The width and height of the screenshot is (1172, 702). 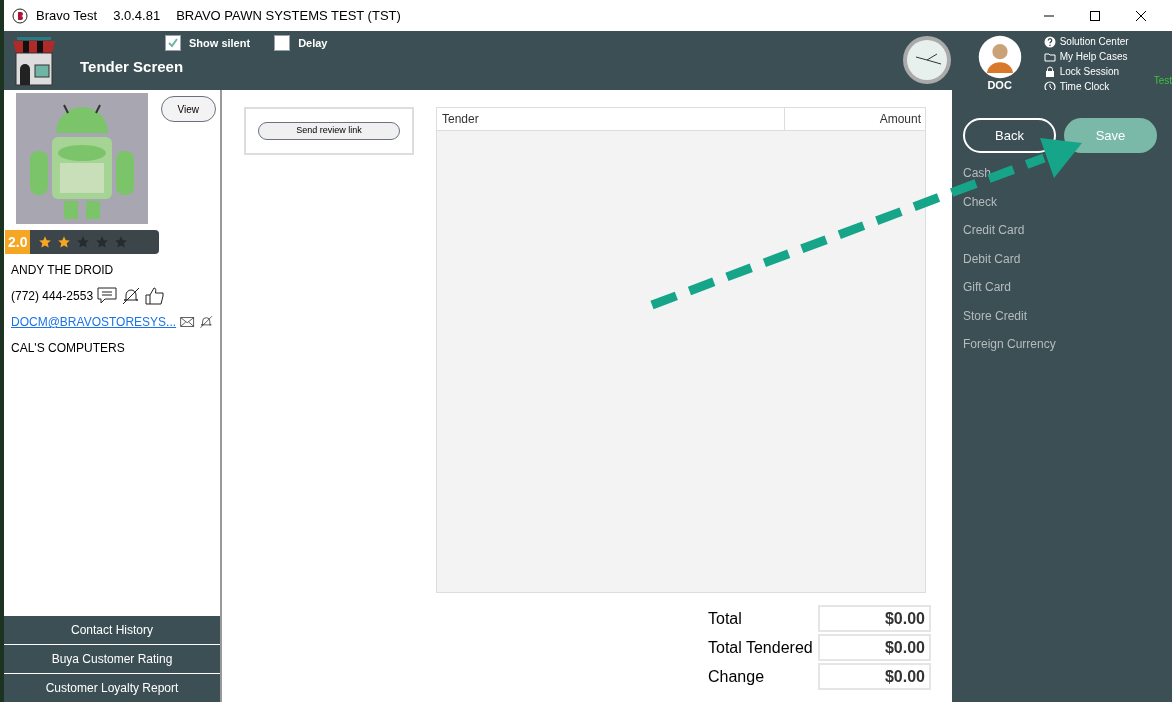 I want to click on tender-type: Store Credit, so click(x=1062, y=315).